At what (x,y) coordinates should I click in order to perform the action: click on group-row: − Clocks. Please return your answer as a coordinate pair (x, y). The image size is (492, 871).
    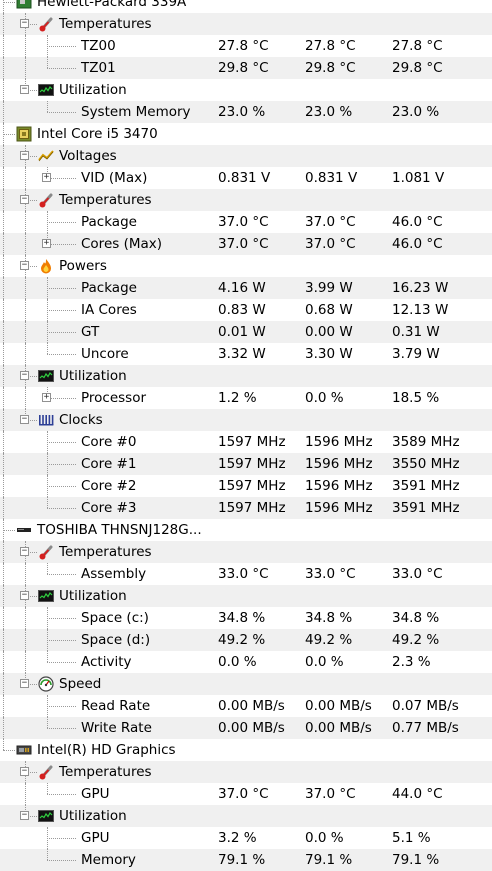
    Looking at the image, I should click on (246, 420).